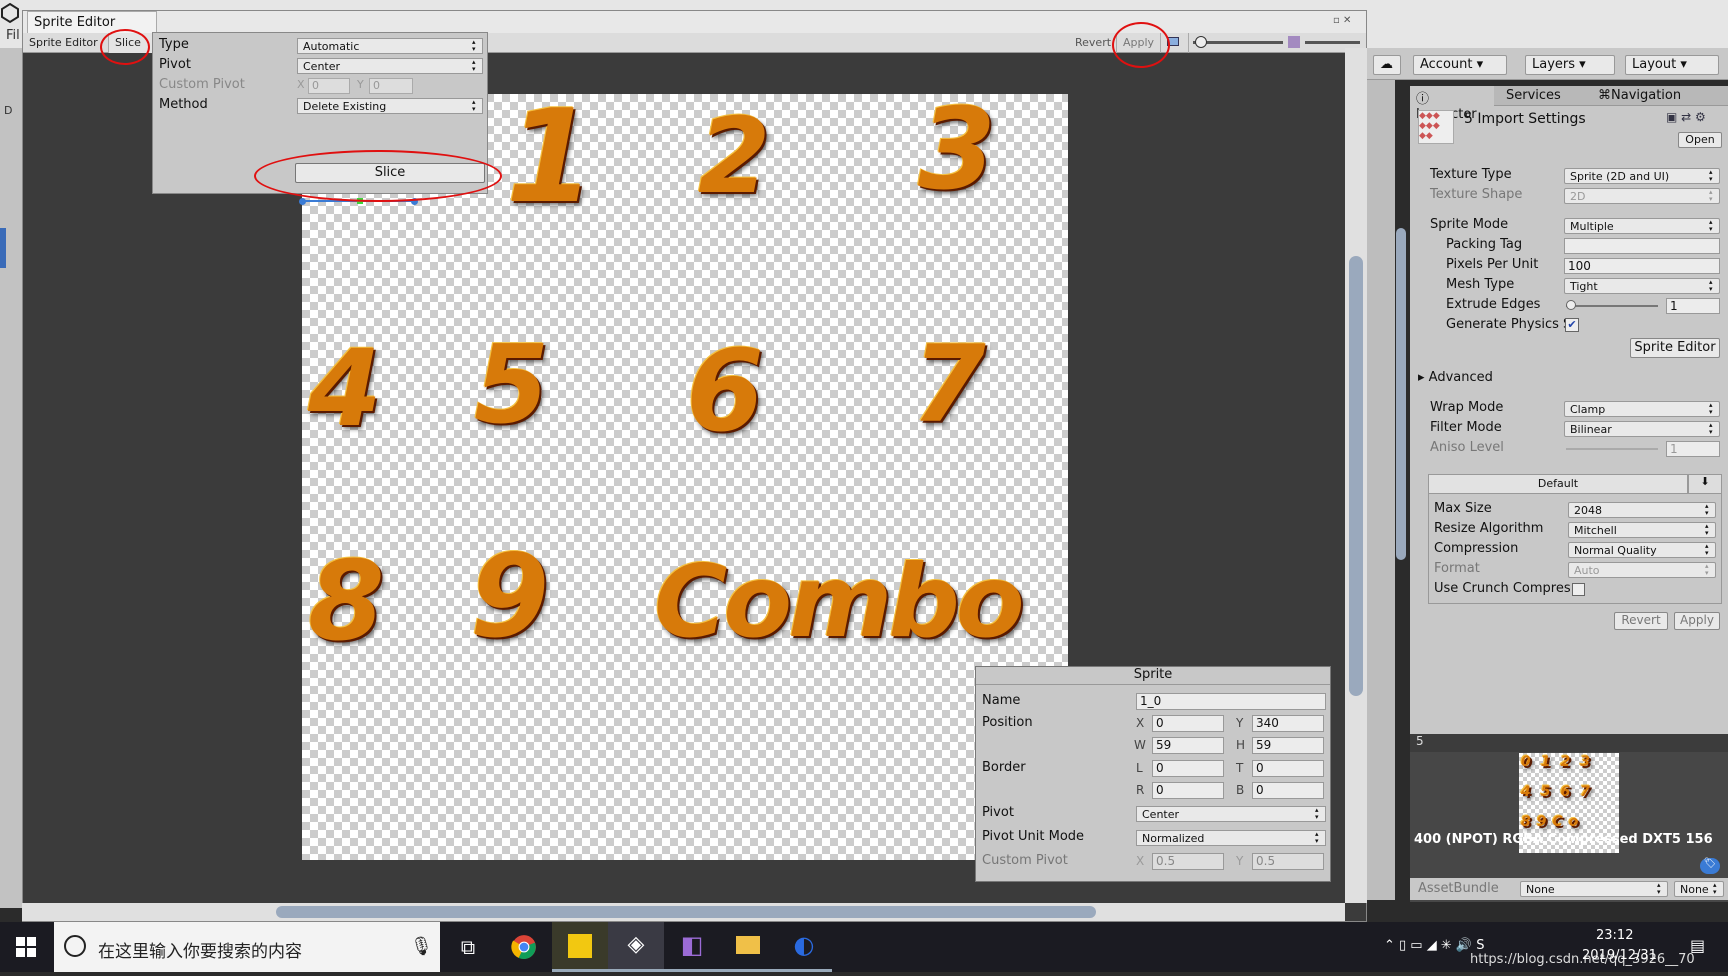 Image resolution: width=1728 pixels, height=976 pixels. What do you see at coordinates (302, 201) in the screenshot?
I see `selection-handle` at bounding box center [302, 201].